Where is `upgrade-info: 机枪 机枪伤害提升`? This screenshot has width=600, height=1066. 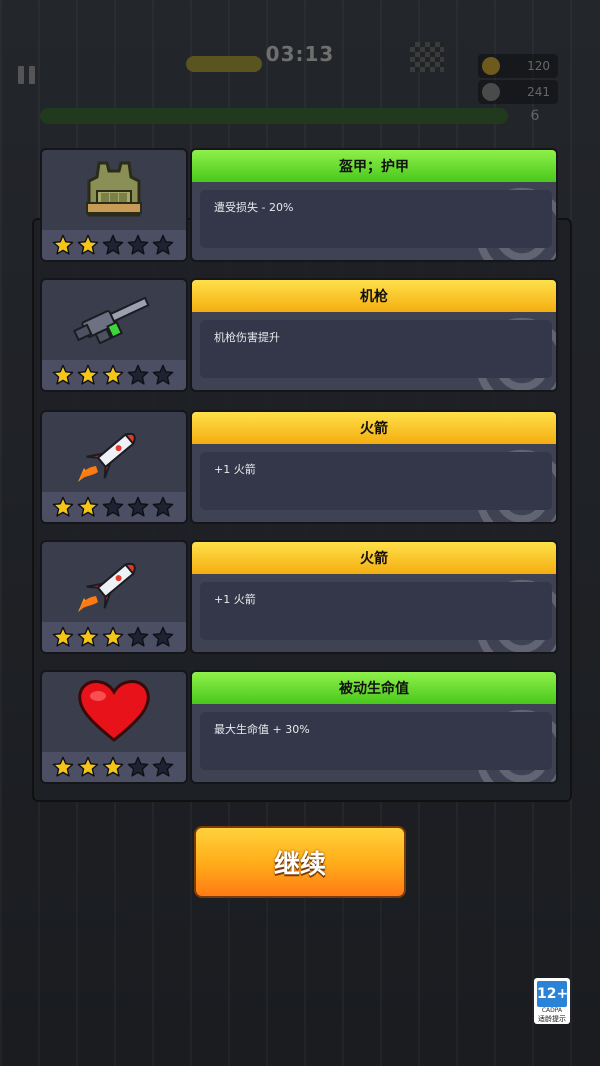 upgrade-info: 机枪 机枪伤害提升 is located at coordinates (374, 335).